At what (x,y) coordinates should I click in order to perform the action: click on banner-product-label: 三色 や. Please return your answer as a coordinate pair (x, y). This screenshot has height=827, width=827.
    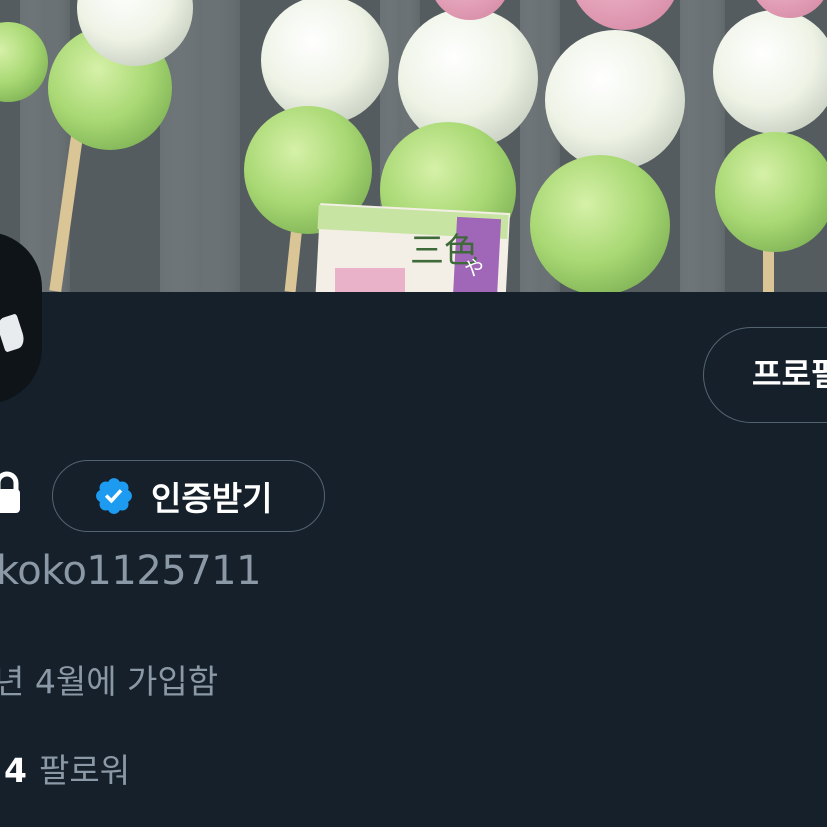
    Looking at the image, I should click on (413, 247).